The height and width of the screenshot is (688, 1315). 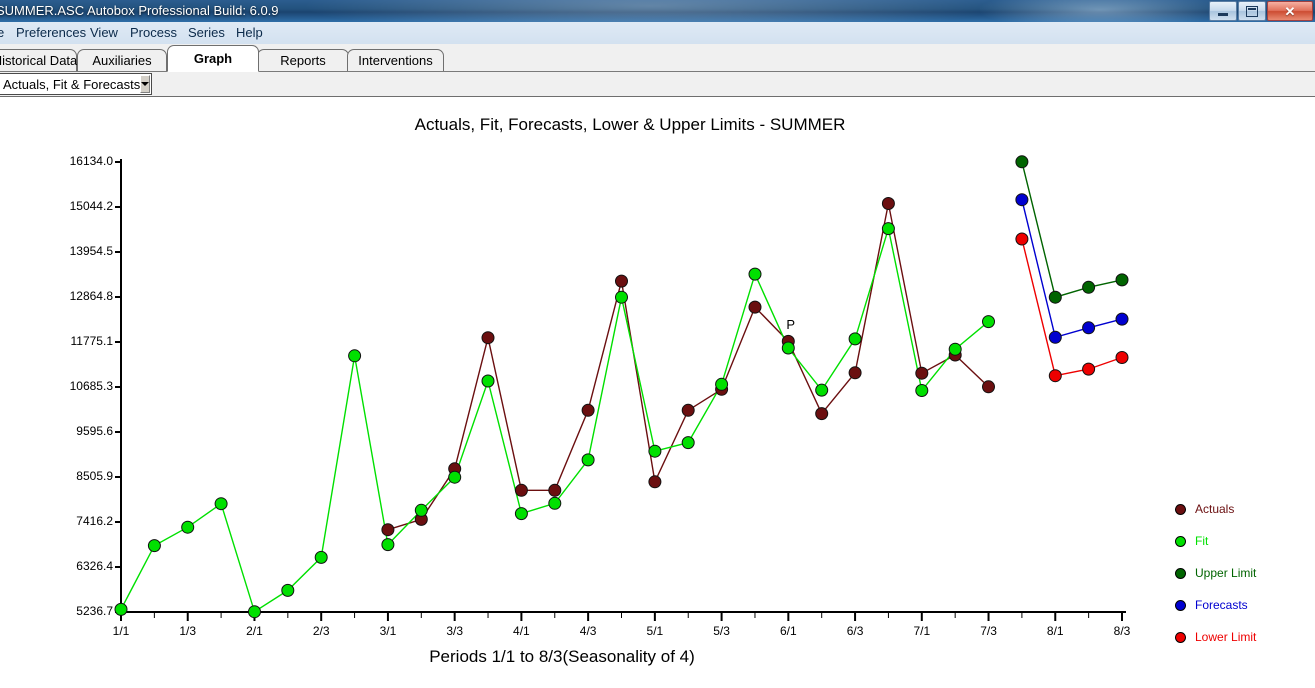 I want to click on legend-label: Actuals, so click(x=1215, y=509).